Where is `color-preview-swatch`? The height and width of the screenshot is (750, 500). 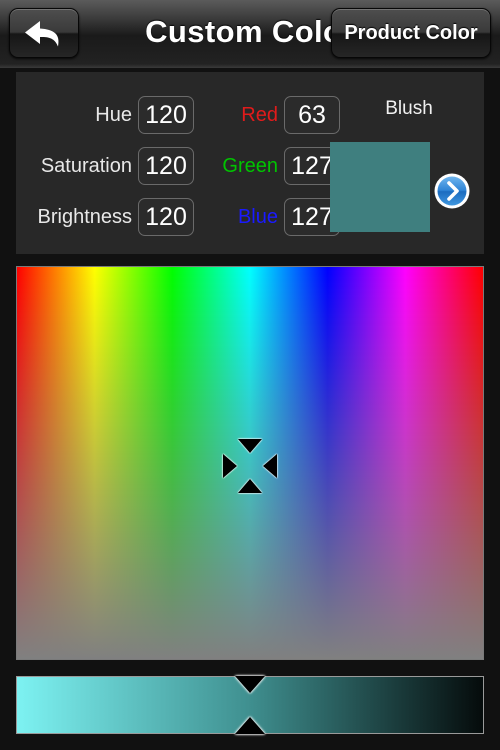 color-preview-swatch is located at coordinates (380, 187).